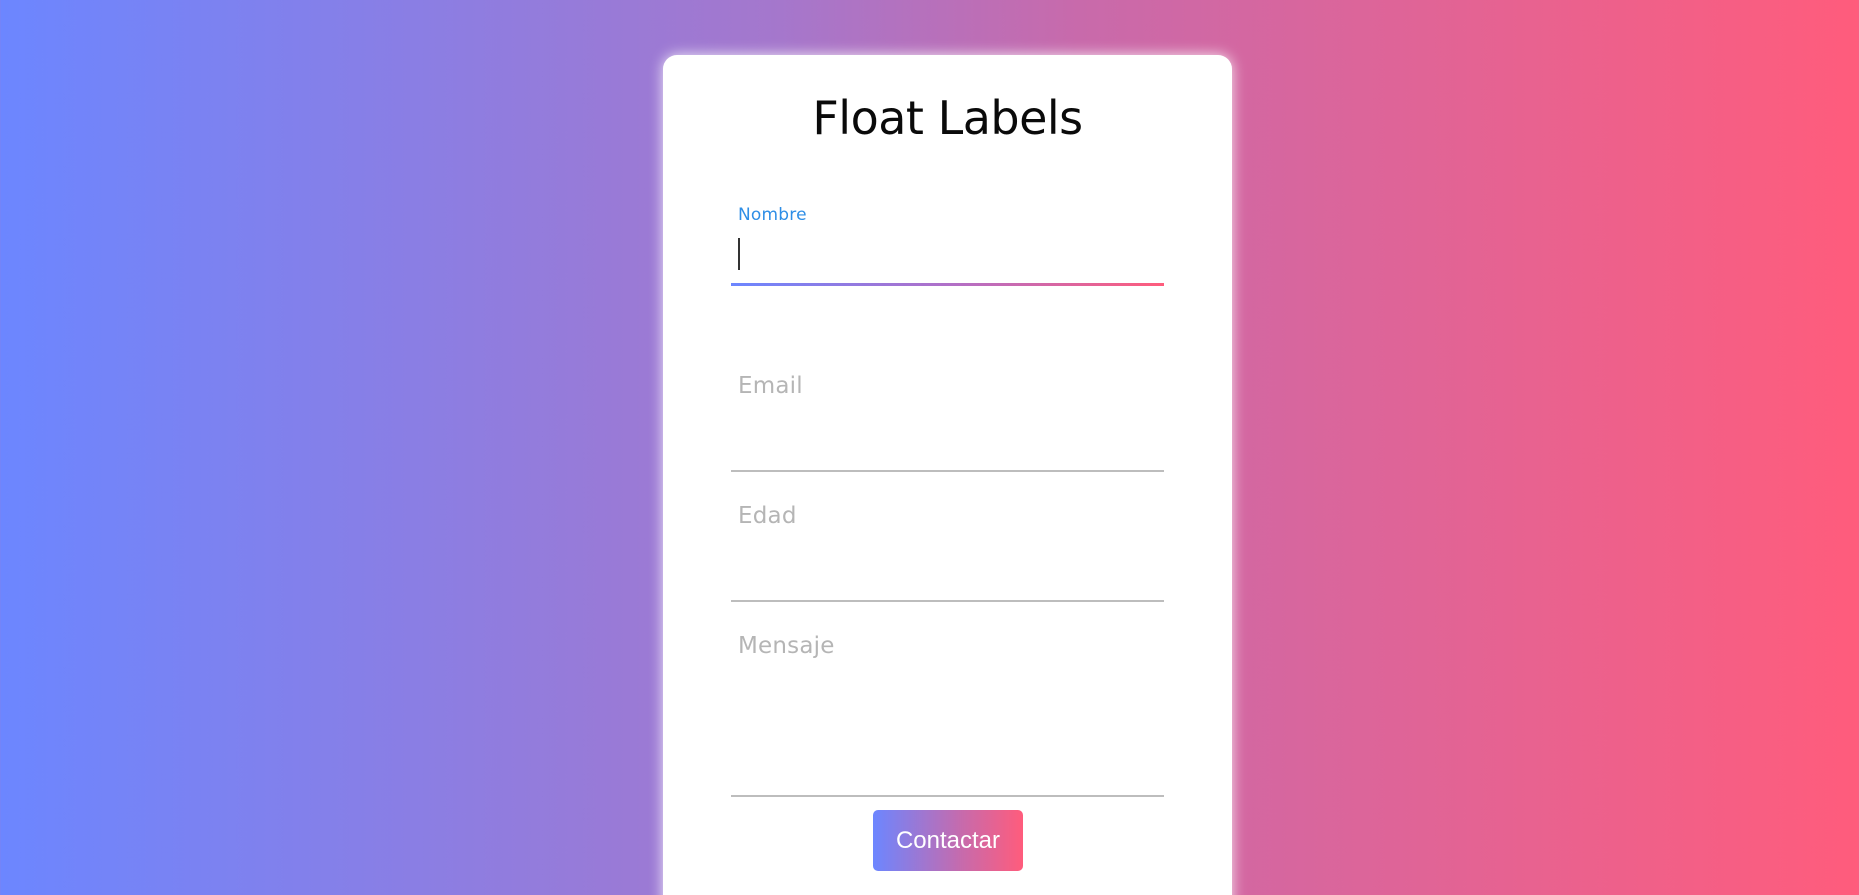 The height and width of the screenshot is (895, 1859). What do you see at coordinates (947, 423) in the screenshot?
I see `email-field: Email` at bounding box center [947, 423].